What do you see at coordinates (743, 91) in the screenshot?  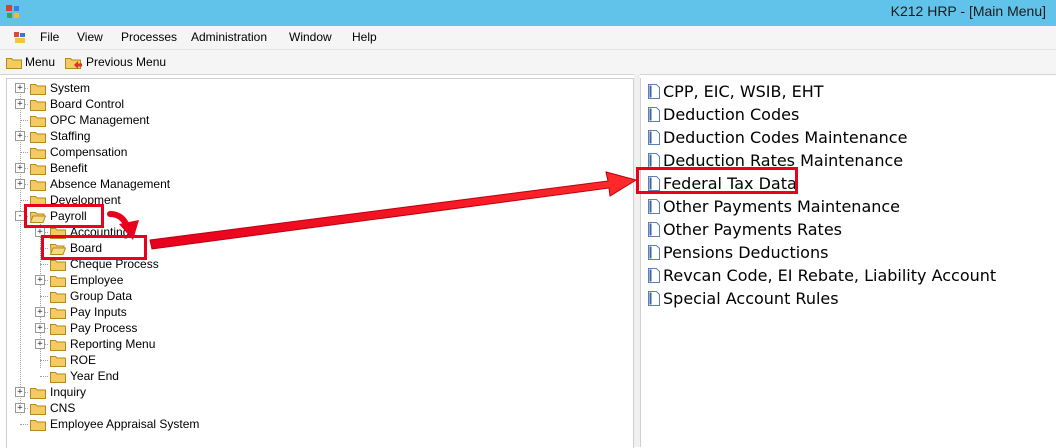 I see `menu-item-label: CPP, EIC, WSIB, EHT` at bounding box center [743, 91].